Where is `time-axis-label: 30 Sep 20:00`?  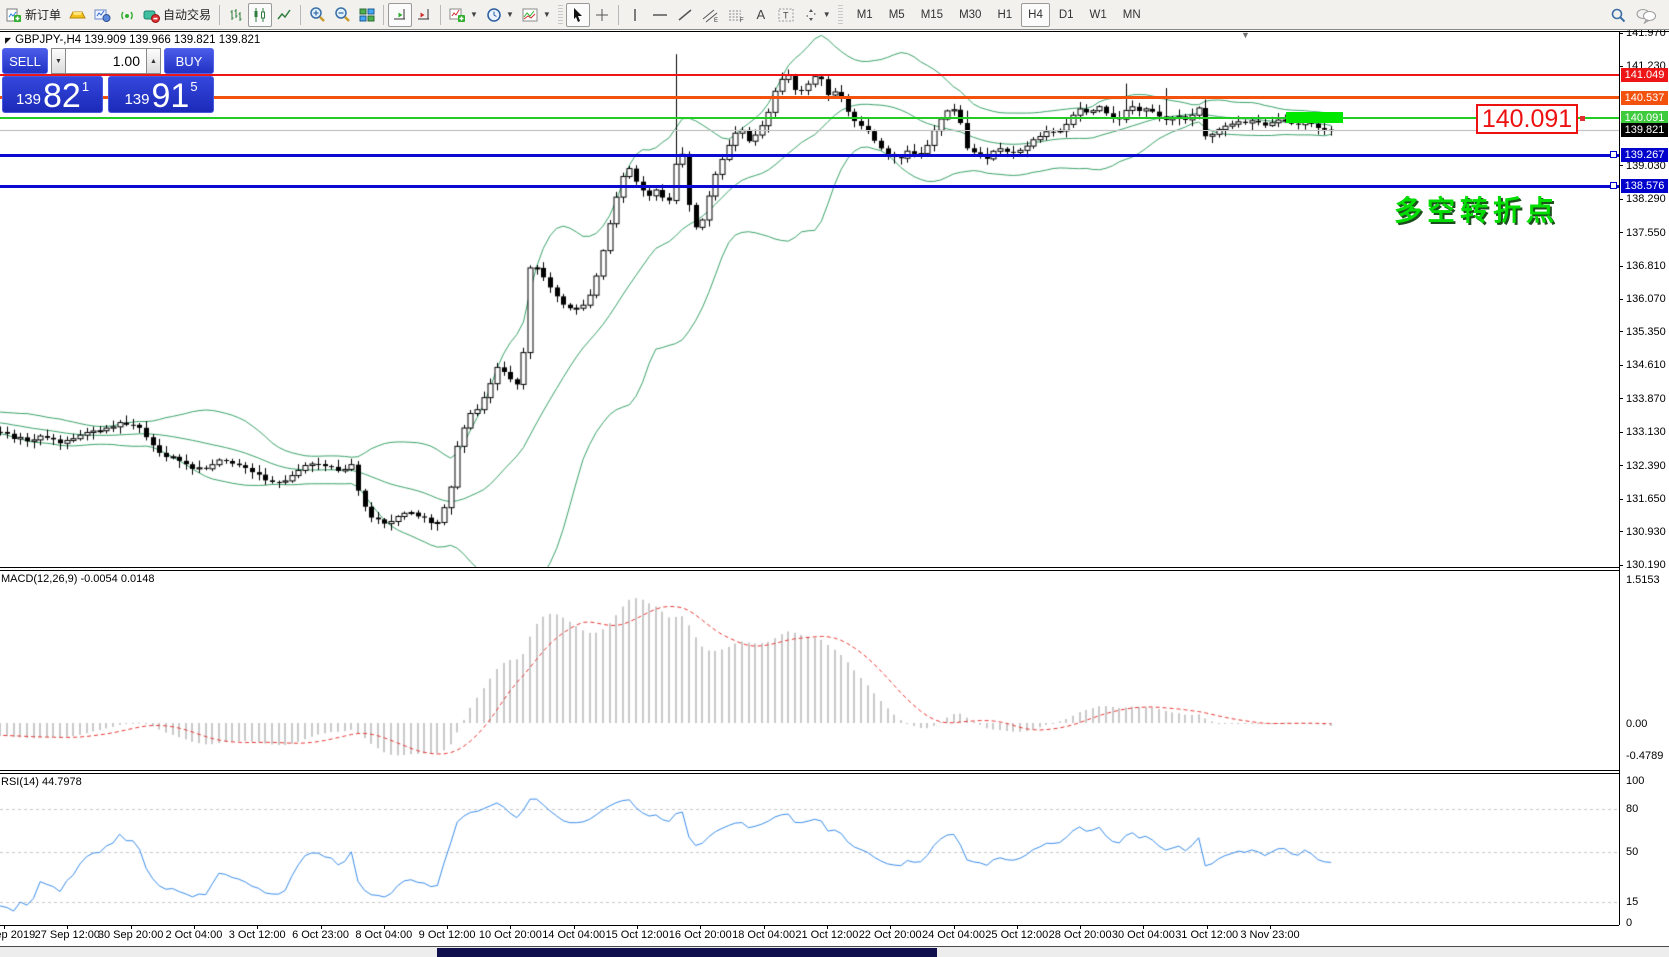 time-axis-label: 30 Sep 20:00 is located at coordinates (130, 935).